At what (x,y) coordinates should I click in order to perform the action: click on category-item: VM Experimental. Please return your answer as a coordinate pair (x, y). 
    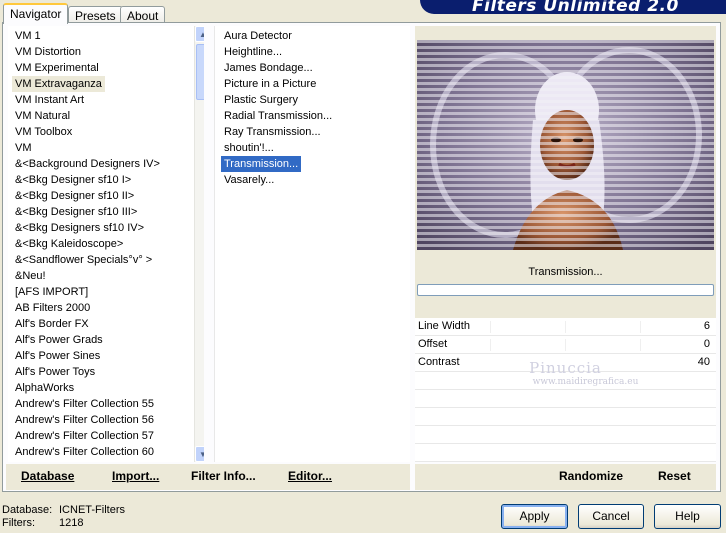
    Looking at the image, I should click on (57, 68).